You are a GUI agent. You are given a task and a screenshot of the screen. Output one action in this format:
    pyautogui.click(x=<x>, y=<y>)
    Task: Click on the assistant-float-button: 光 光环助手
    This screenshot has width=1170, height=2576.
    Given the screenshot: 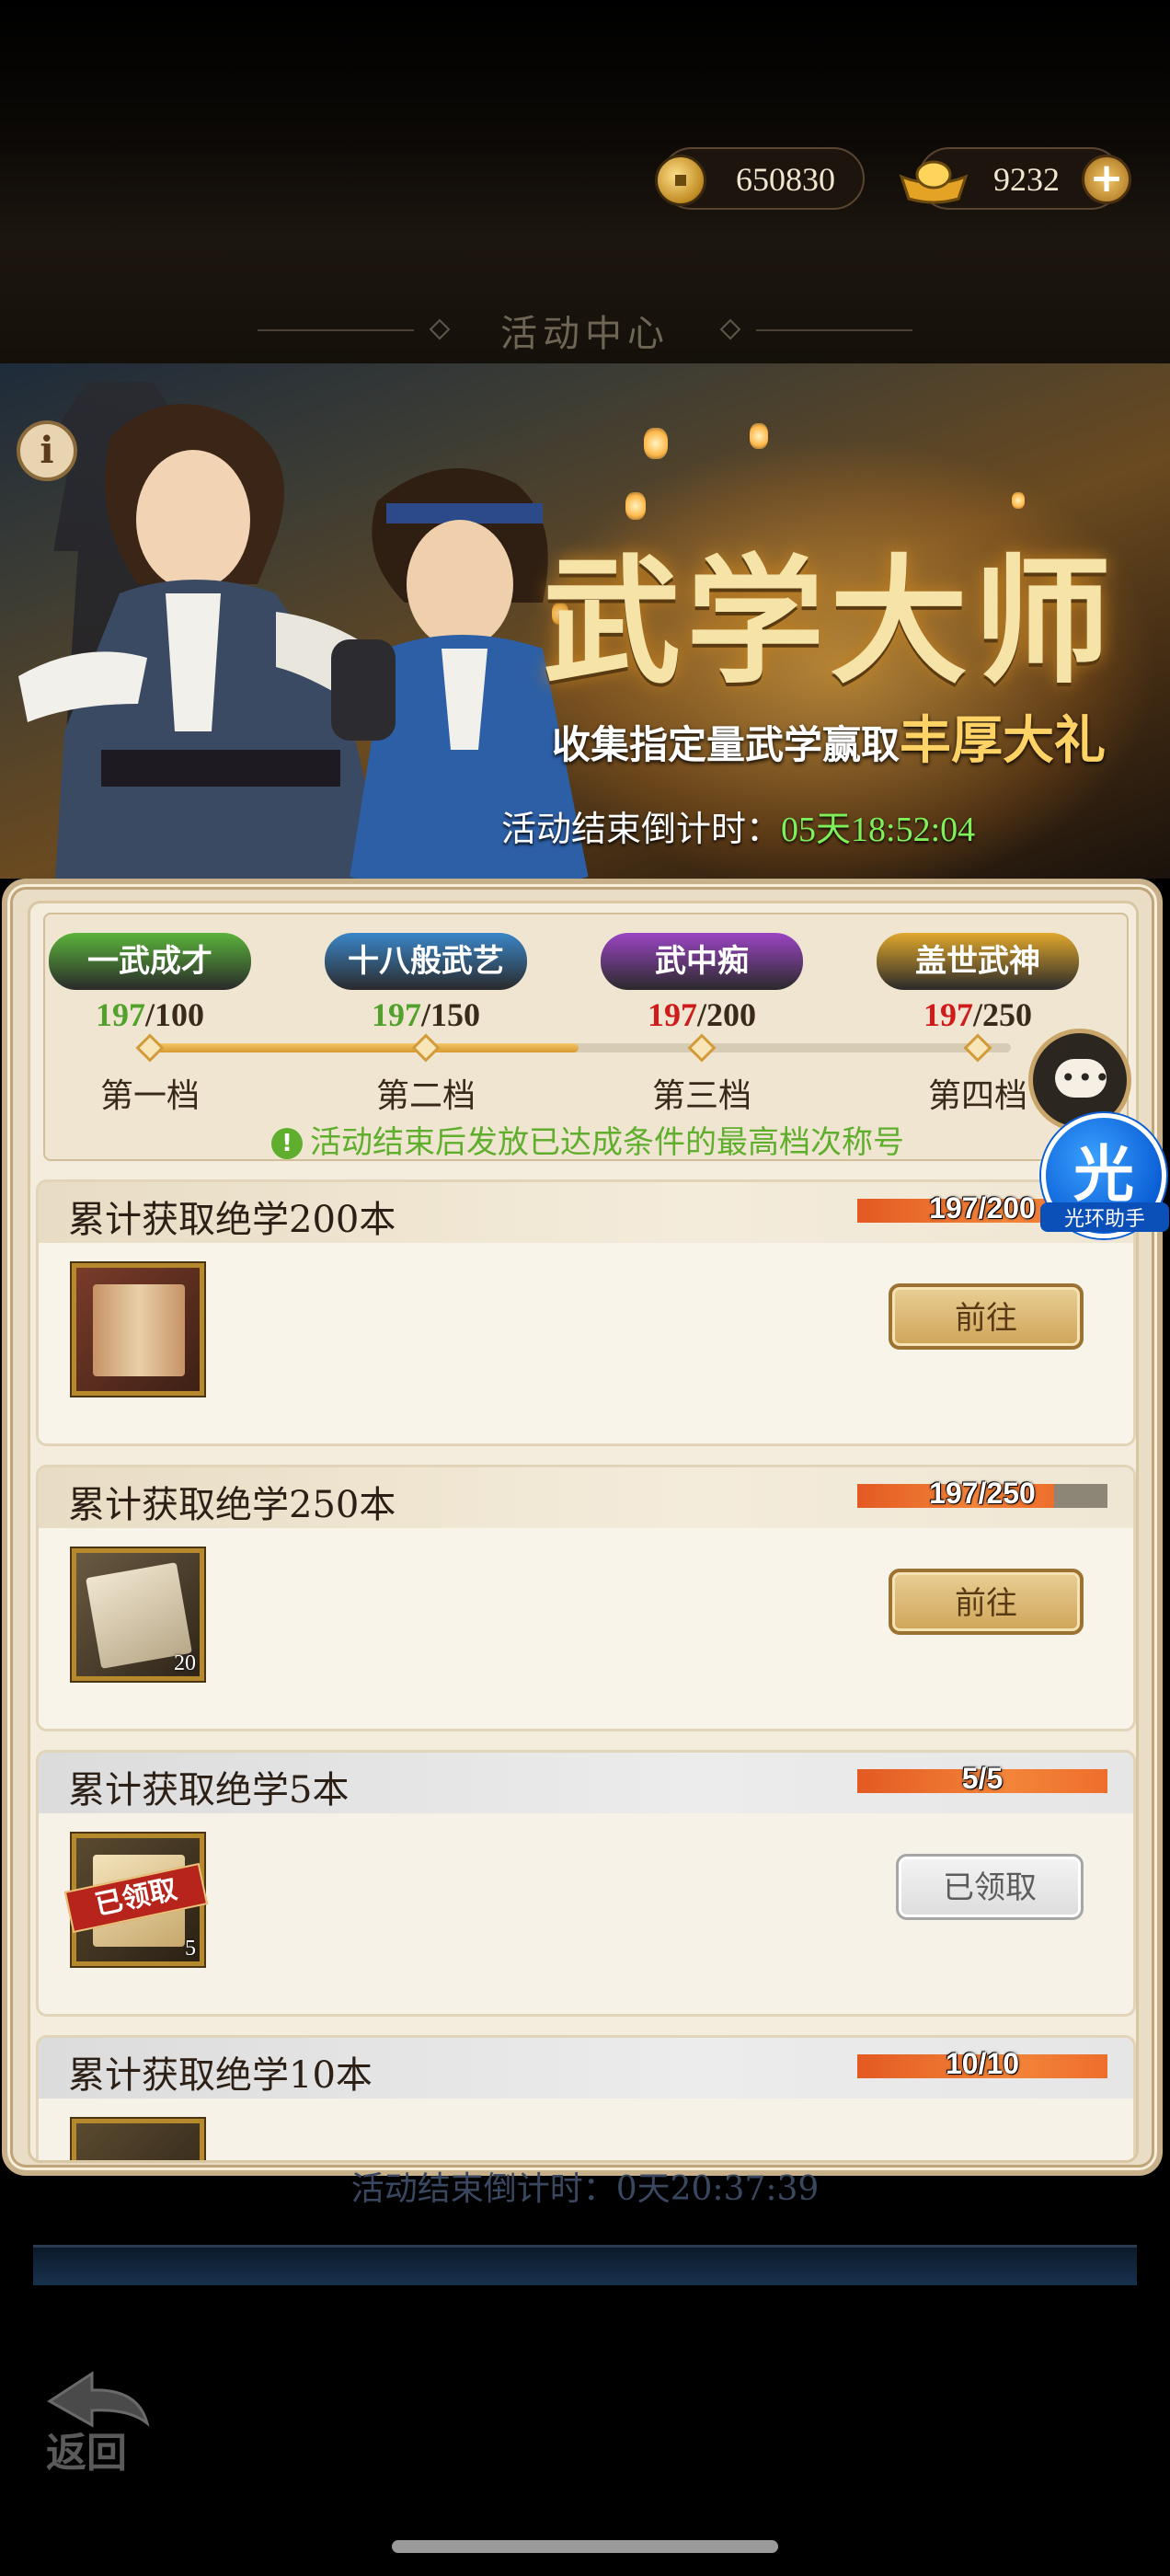 What is the action you would take?
    pyautogui.click(x=1104, y=1175)
    